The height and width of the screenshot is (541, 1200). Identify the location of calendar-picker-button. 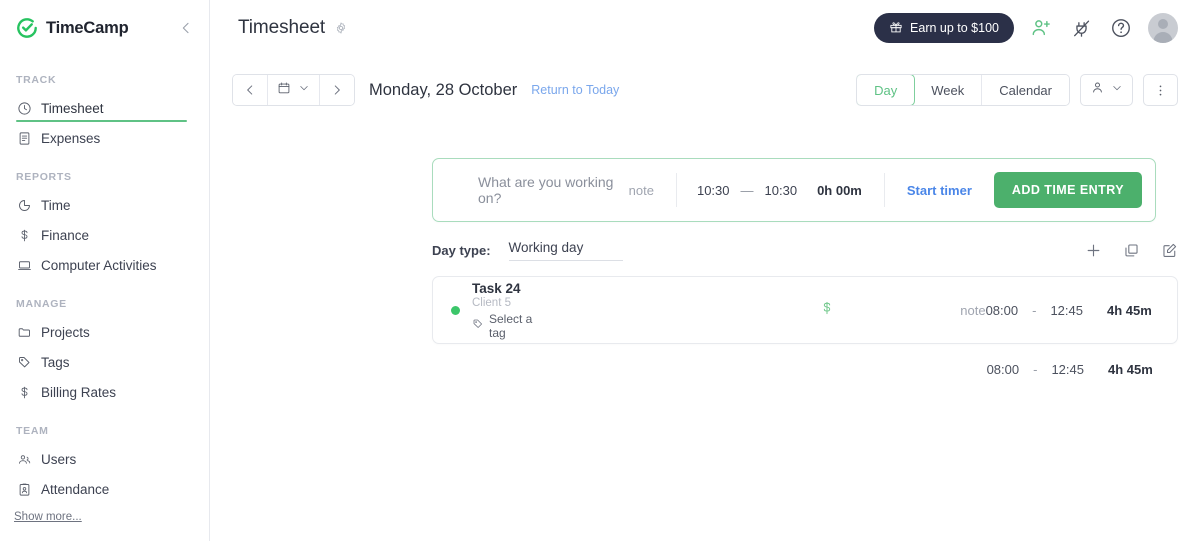
(293, 90).